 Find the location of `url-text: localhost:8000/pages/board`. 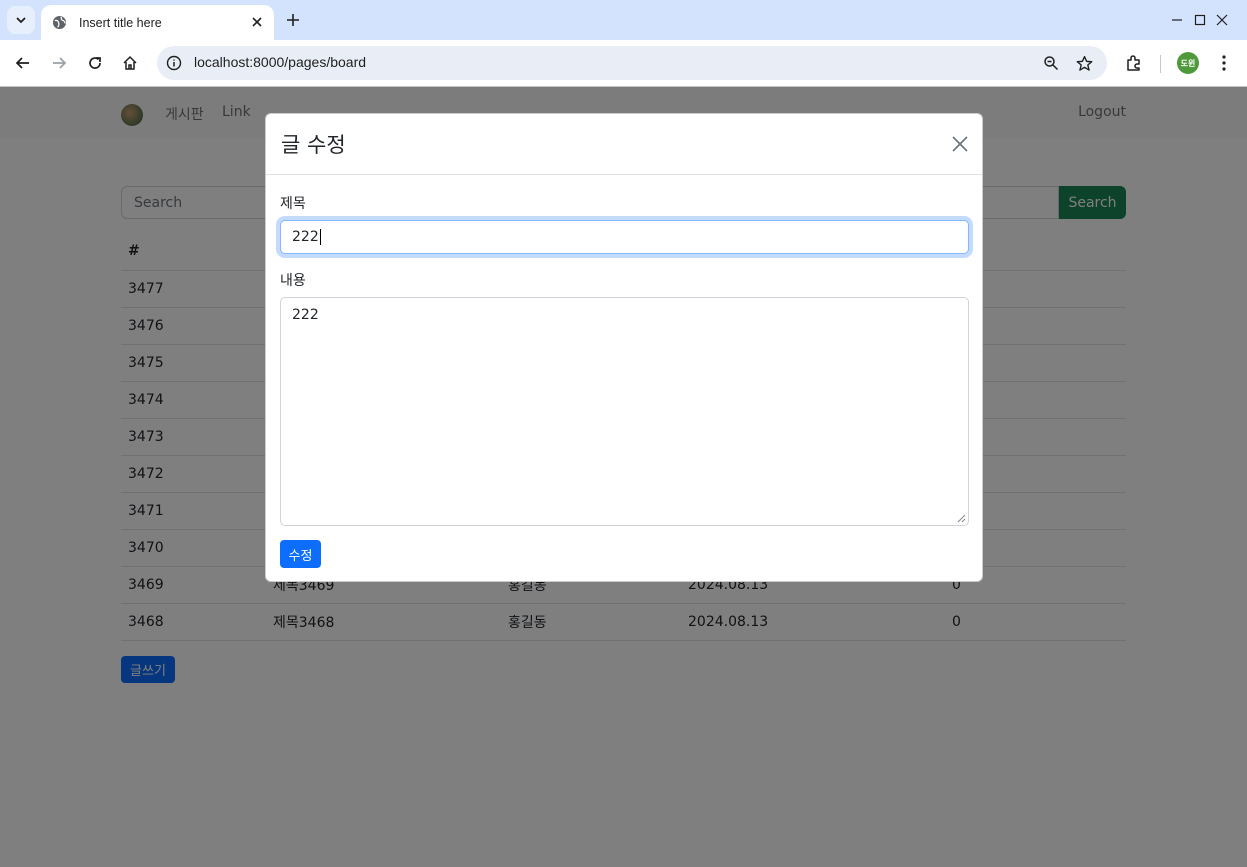

url-text: localhost:8000/pages/board is located at coordinates (280, 62).